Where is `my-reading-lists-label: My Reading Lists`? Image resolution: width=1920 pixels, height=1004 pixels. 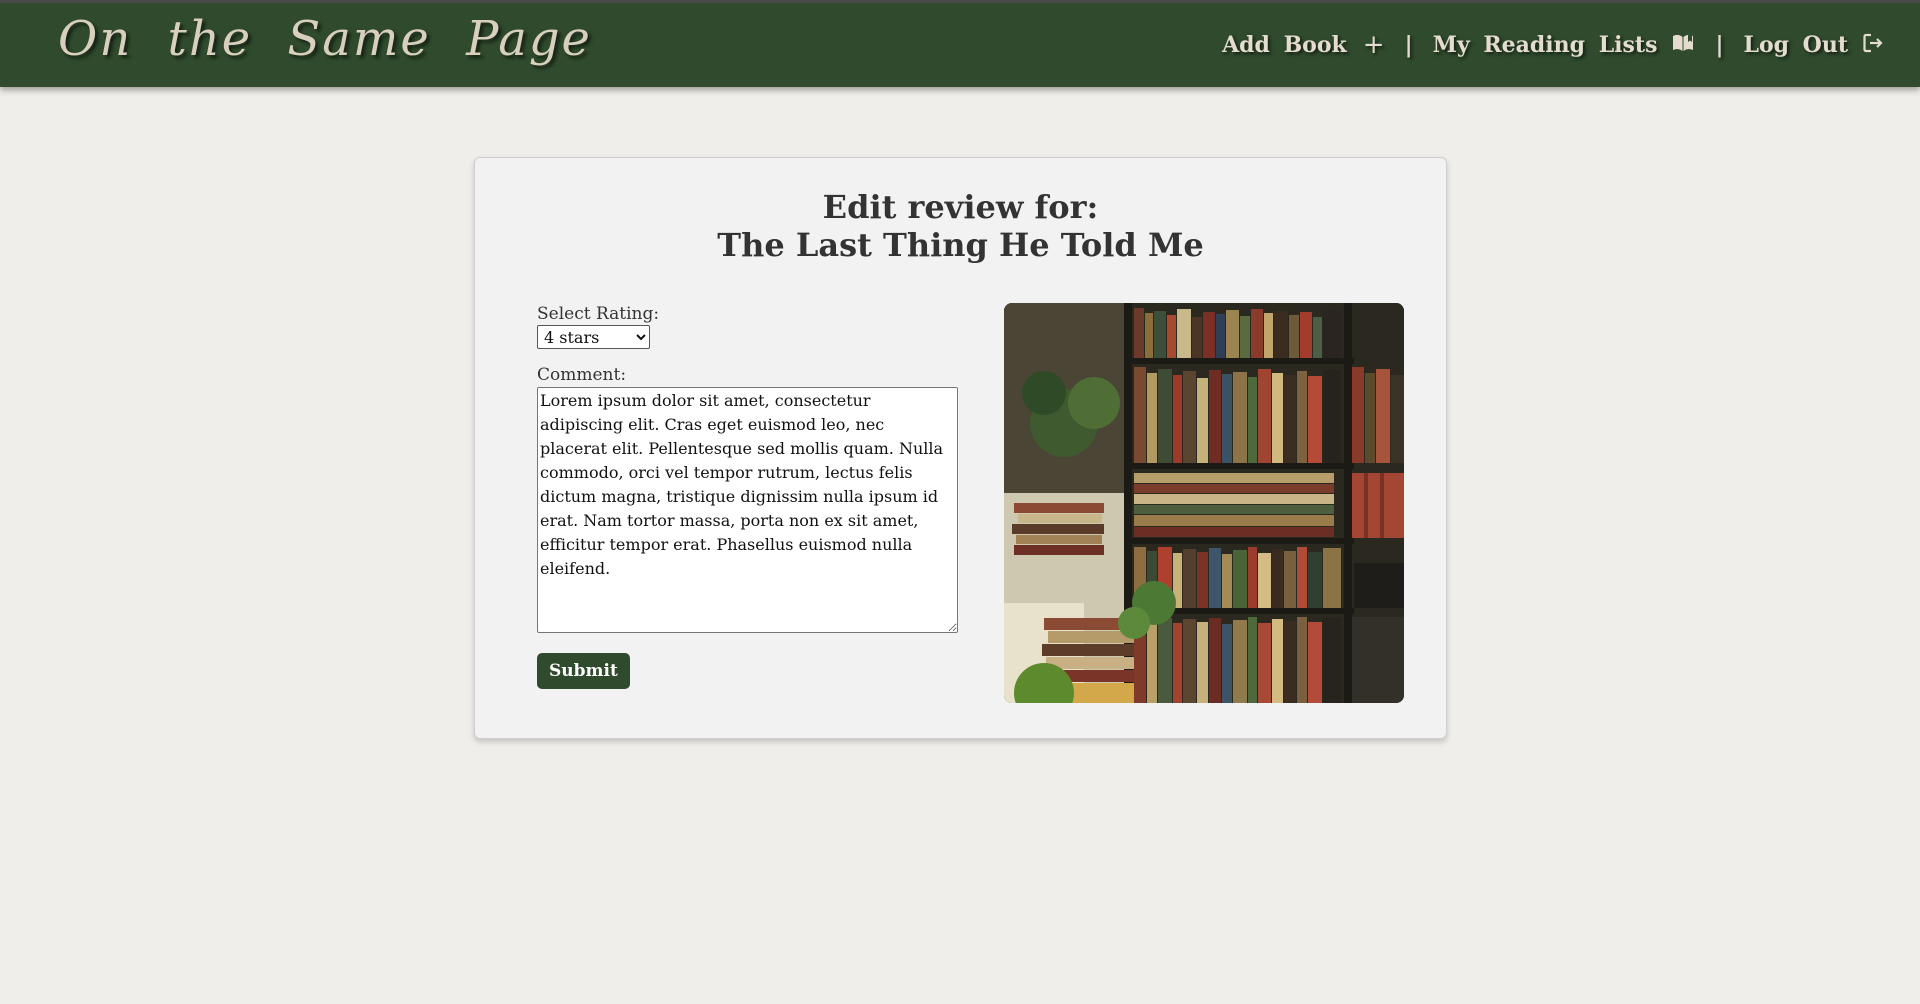 my-reading-lists-label: My Reading Lists is located at coordinates (1545, 45).